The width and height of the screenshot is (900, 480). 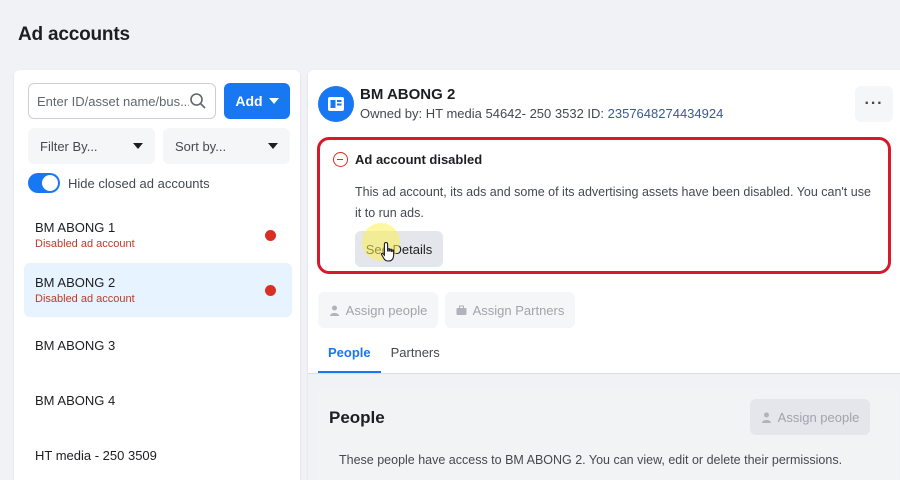 I want to click on people-section-title: People, so click(x=357, y=417).